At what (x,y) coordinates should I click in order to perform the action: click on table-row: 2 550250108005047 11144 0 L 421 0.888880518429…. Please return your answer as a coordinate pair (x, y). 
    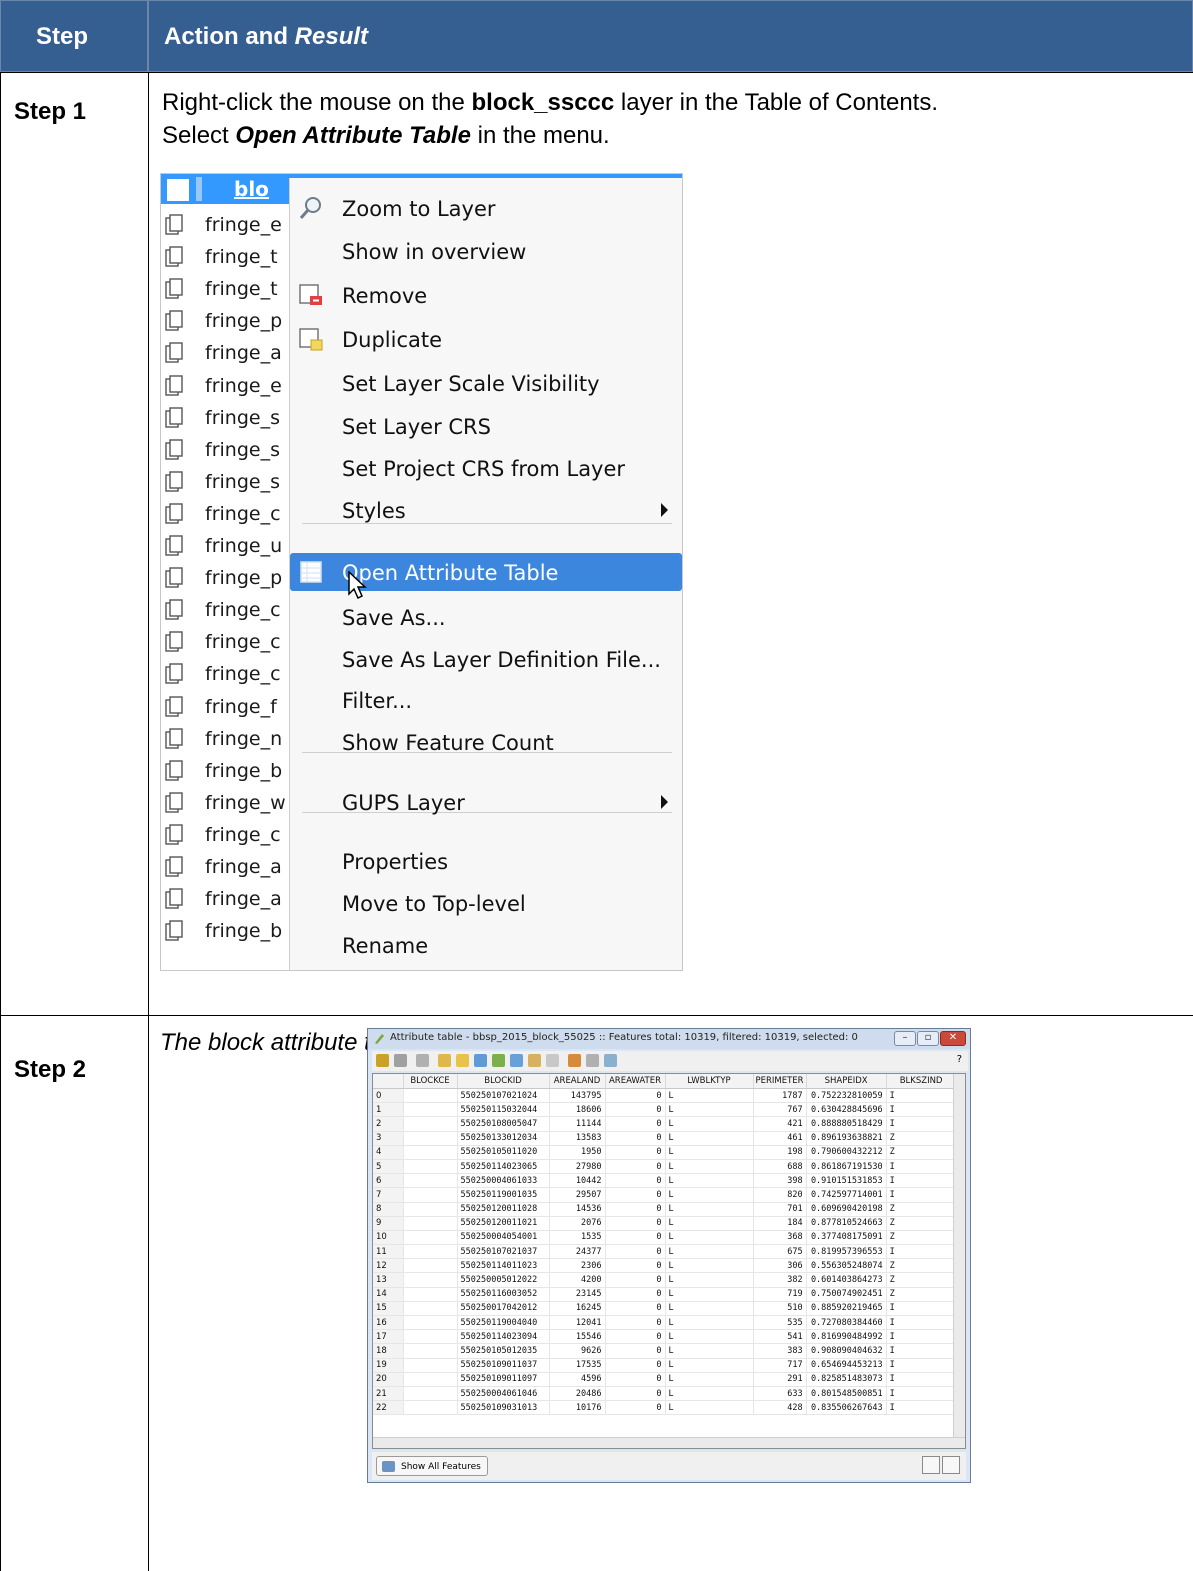
    Looking at the image, I should click on (665, 1124).